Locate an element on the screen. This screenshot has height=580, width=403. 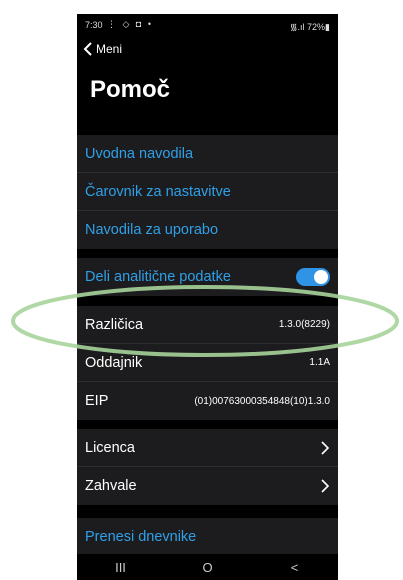
status-battery: ᯾.ıl 72%▮ is located at coordinates (309, 27).